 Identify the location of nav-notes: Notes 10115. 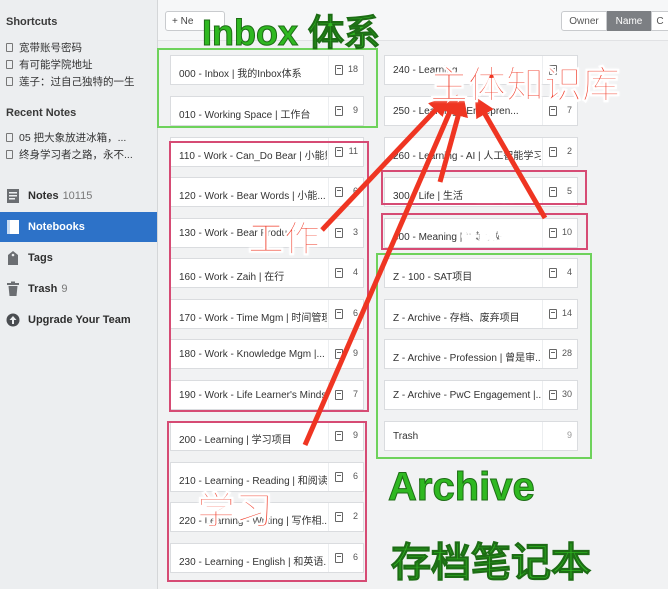
(78, 196).